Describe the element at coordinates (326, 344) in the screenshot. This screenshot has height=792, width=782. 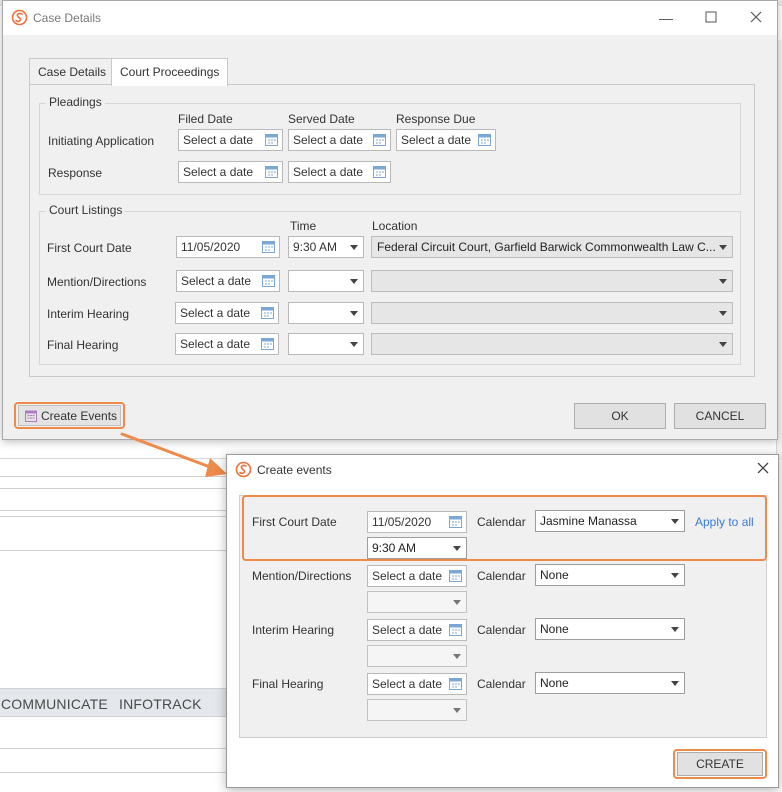
I see `final-time-select` at that location.